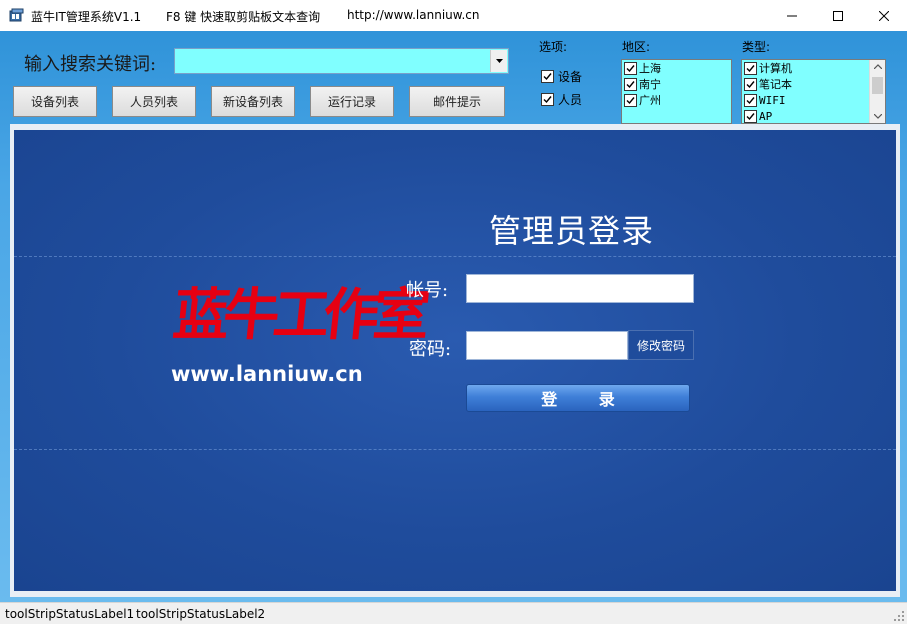 This screenshot has width=907, height=624. What do you see at coordinates (90, 64) in the screenshot?
I see `search-label: 输入搜索关键词:` at bounding box center [90, 64].